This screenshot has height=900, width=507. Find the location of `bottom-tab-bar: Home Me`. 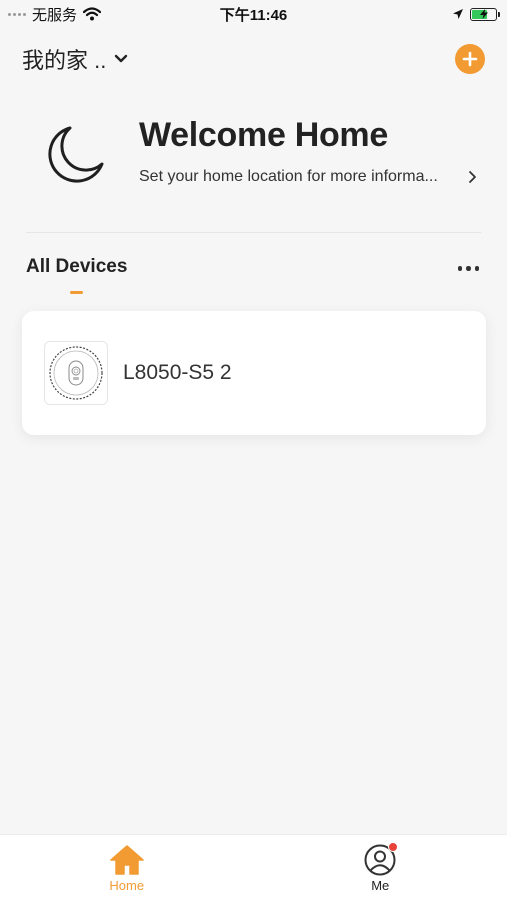

bottom-tab-bar: Home Me is located at coordinates (253, 867).